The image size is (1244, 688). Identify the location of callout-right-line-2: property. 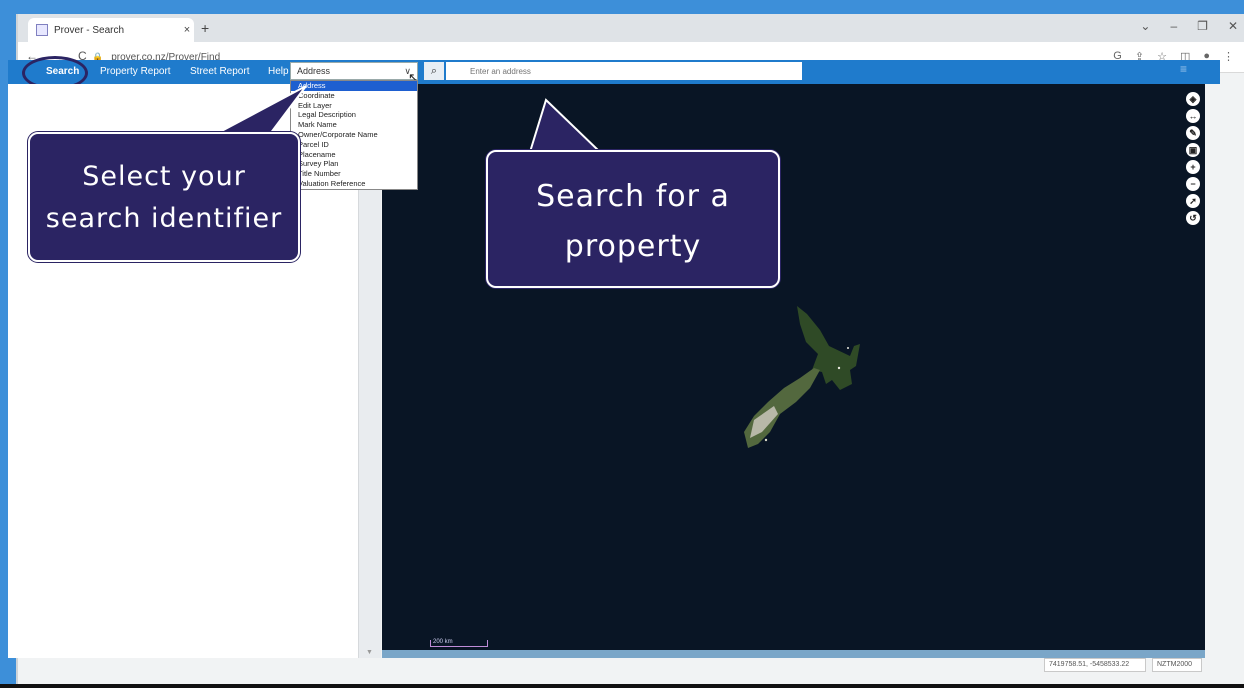
(633, 246).